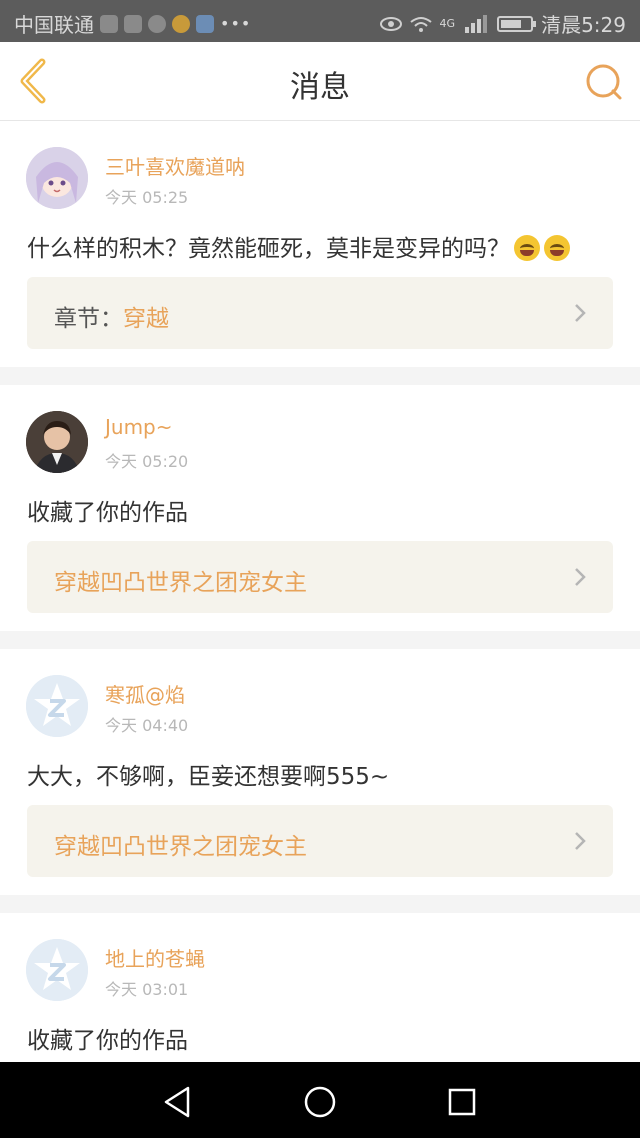 The image size is (640, 1138). Describe the element at coordinates (447, 23) in the screenshot. I see `network-type: 4G` at that location.